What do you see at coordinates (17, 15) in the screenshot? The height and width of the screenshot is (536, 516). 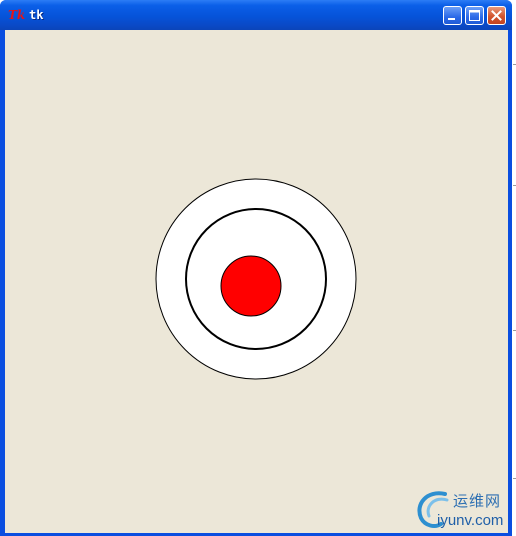 I see `tk-logo-icon: Tk` at bounding box center [17, 15].